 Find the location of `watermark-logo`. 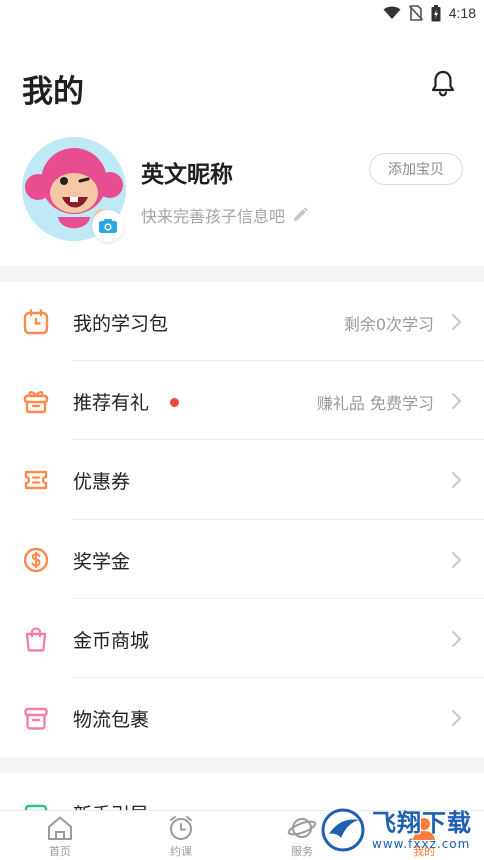

watermark-logo is located at coordinates (343, 830).